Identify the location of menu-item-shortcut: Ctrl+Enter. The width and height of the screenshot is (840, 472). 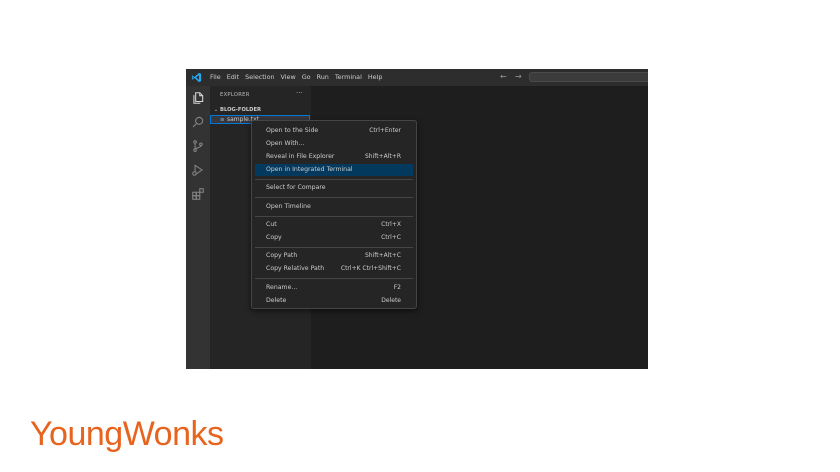
(385, 130).